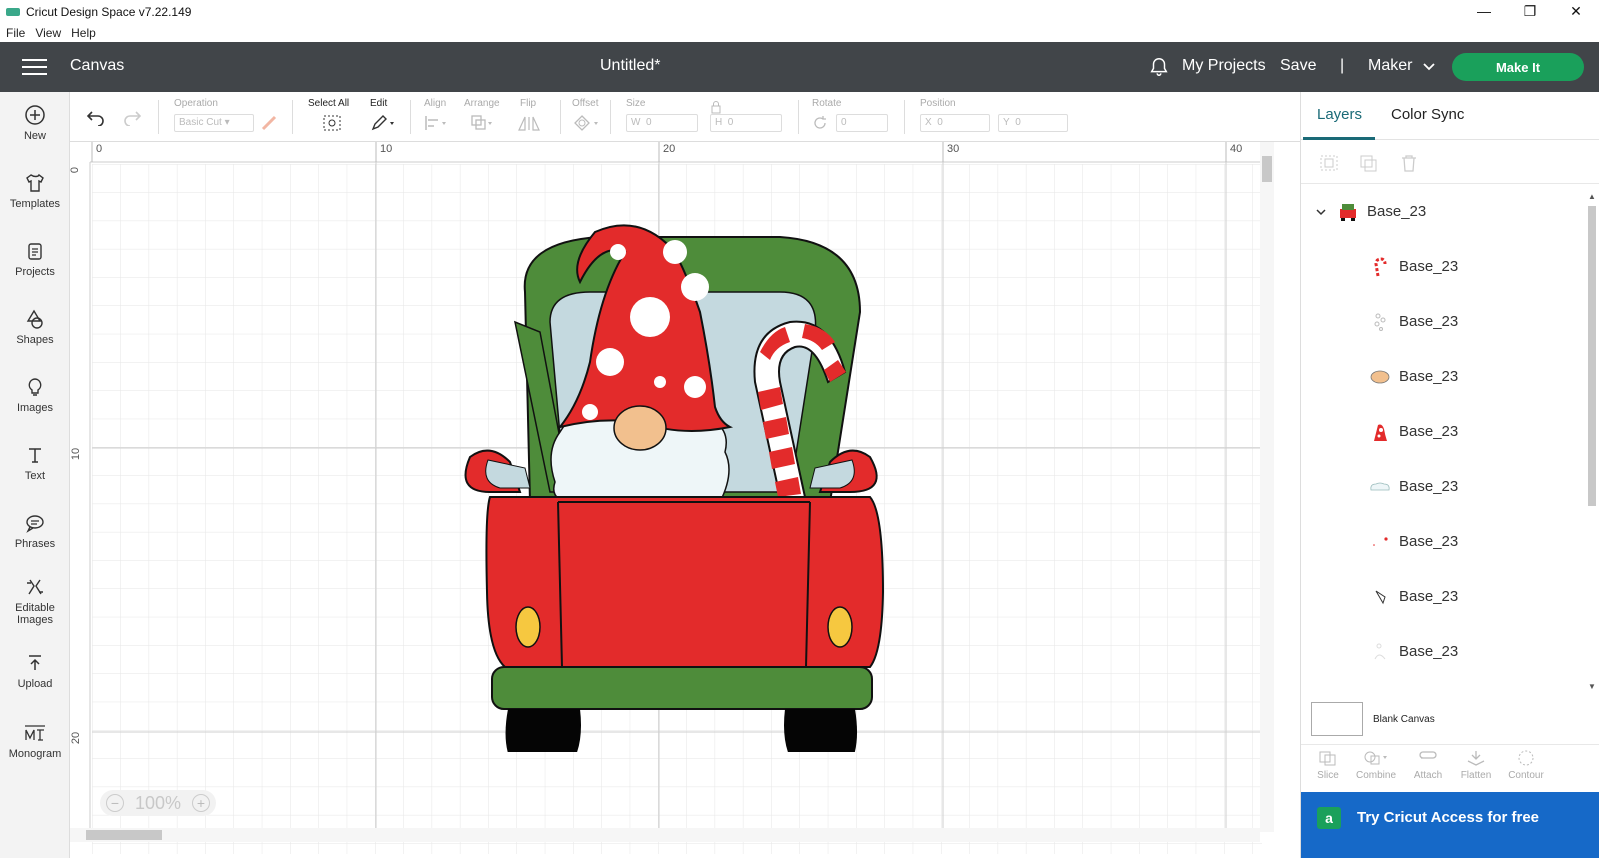 Image resolution: width=1599 pixels, height=858 pixels. I want to click on layer-group-row: Base_23, so click(1442, 211).